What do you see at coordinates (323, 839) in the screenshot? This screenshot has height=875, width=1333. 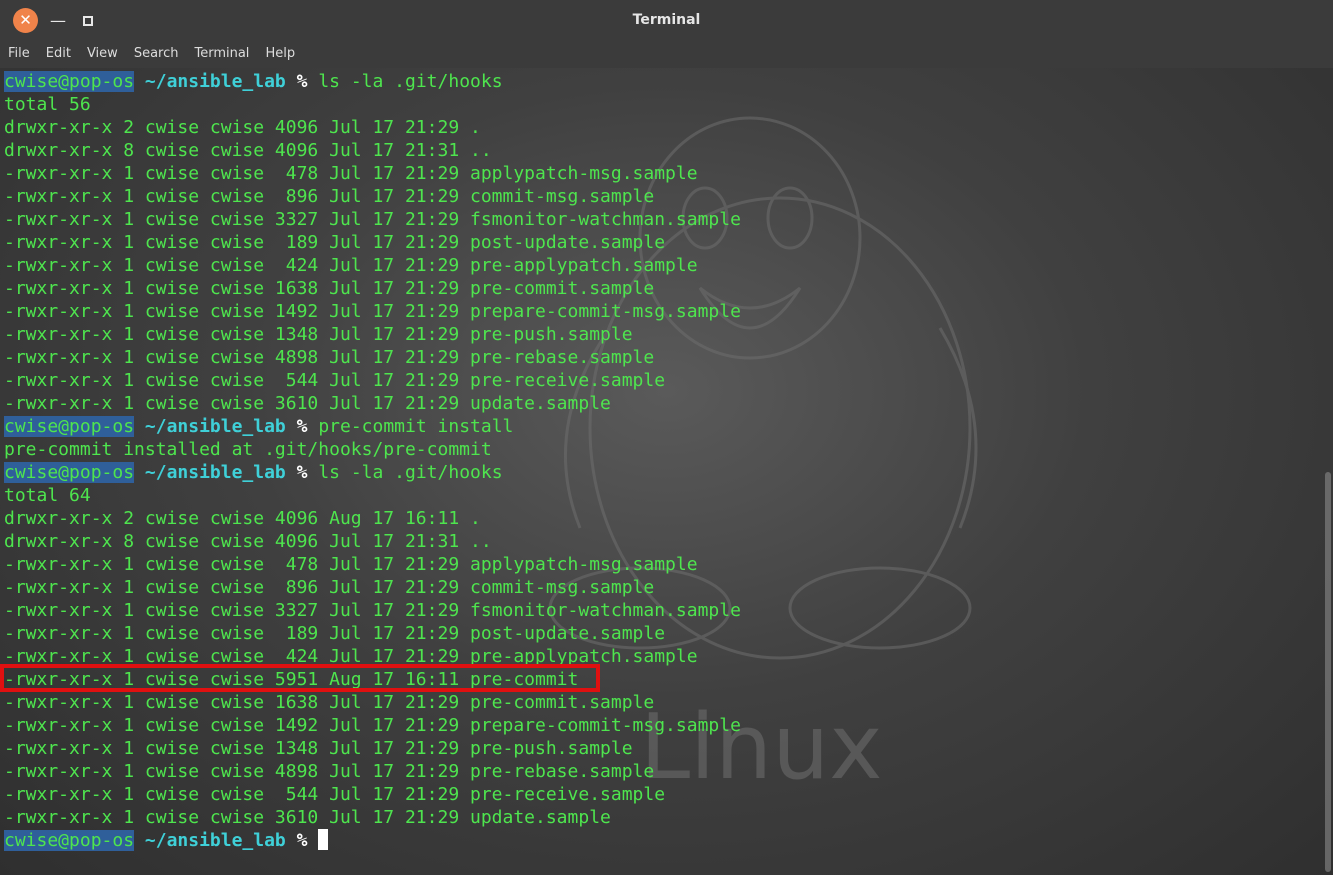 I see `text-cursor` at bounding box center [323, 839].